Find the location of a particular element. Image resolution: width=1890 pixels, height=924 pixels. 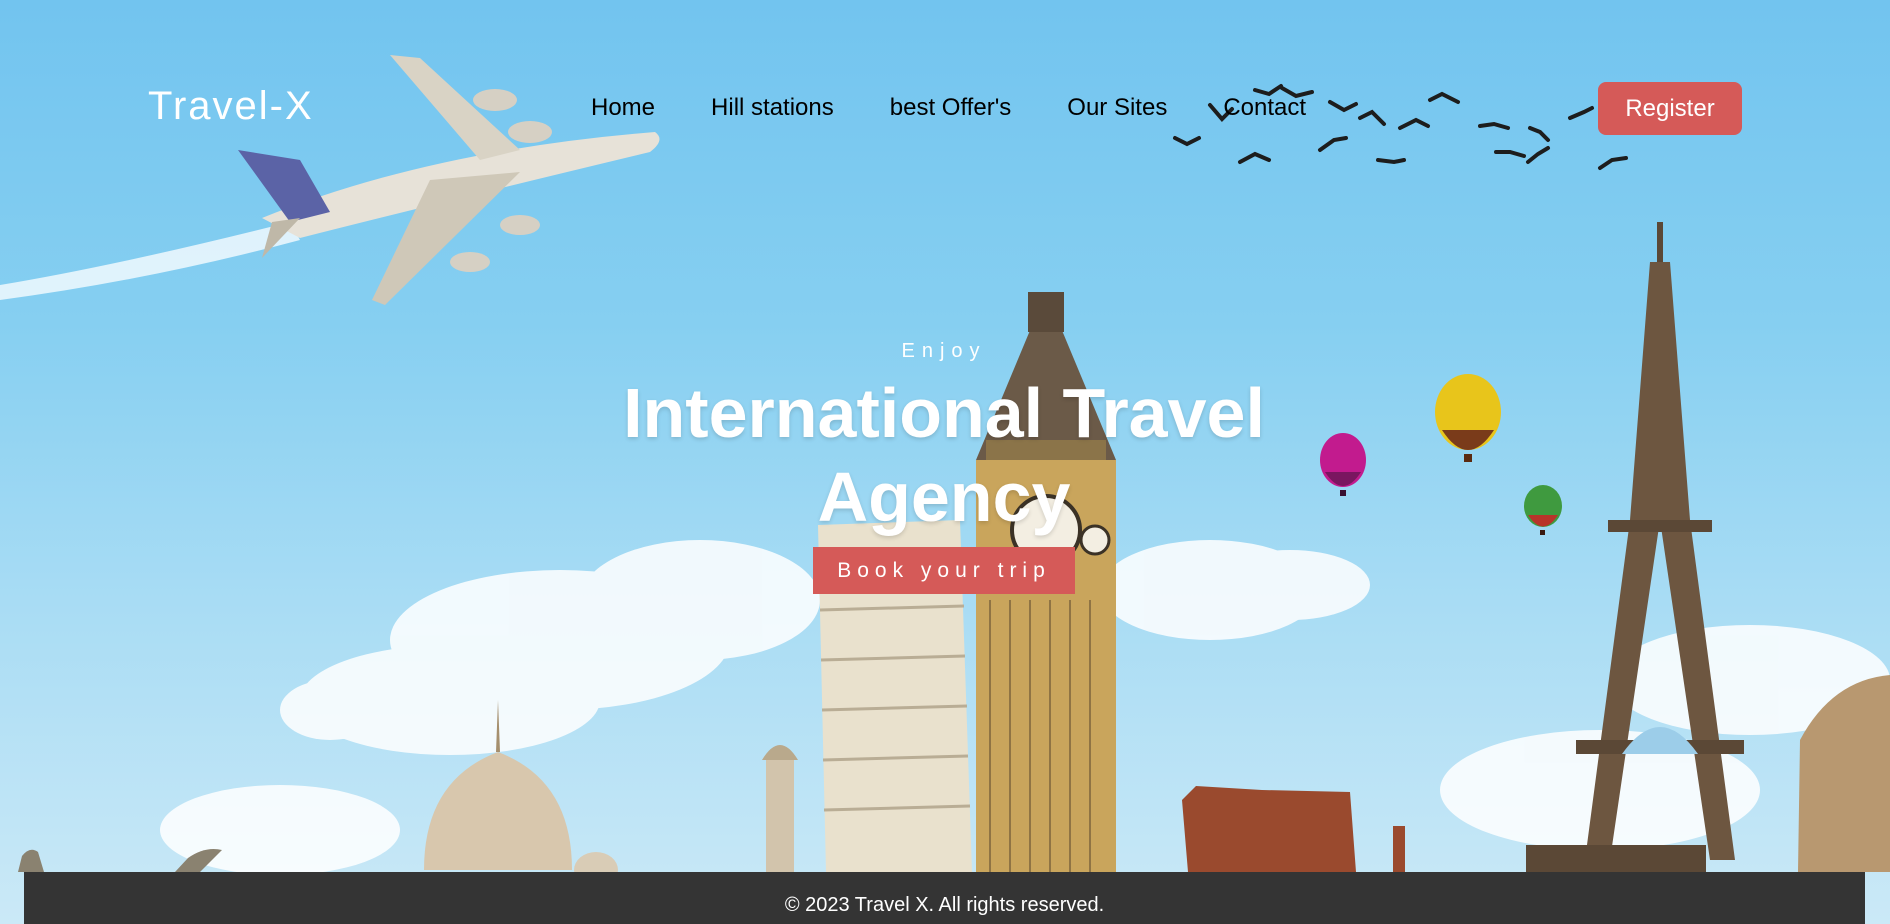

red-rock-image is located at coordinates (1269, 829).